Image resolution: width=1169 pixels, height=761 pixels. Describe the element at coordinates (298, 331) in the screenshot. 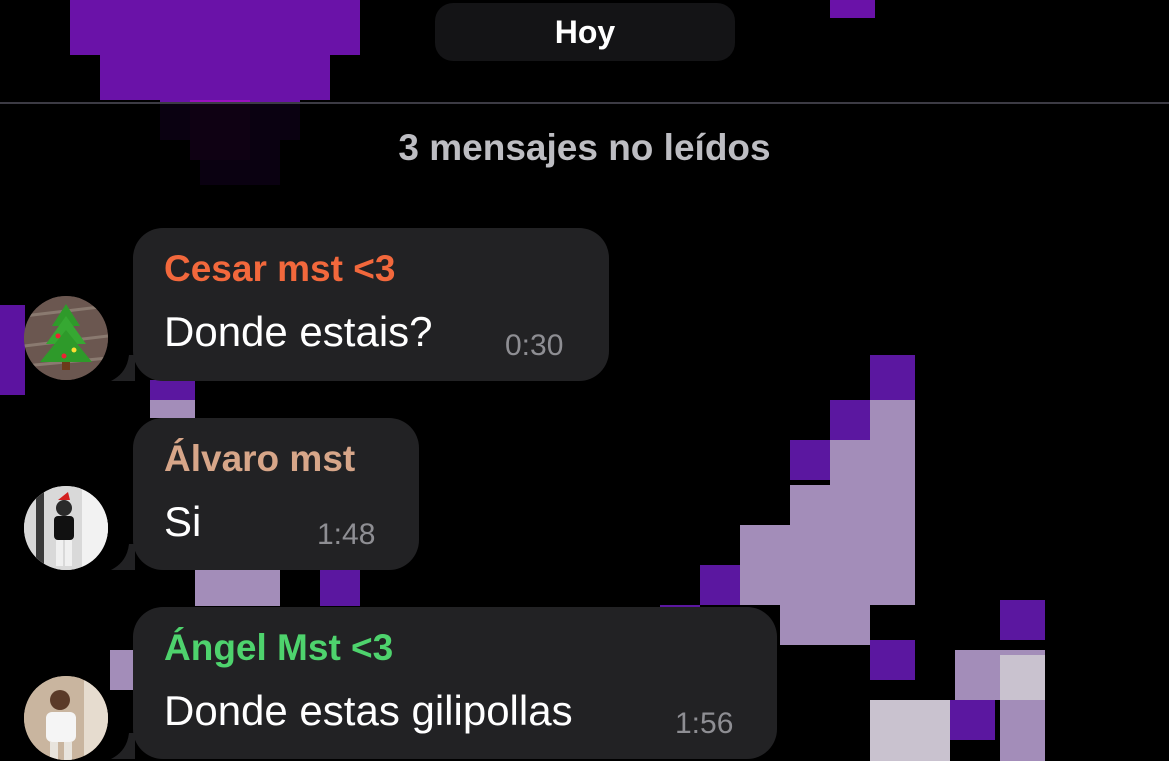

I see `message-text: Donde estais?` at that location.